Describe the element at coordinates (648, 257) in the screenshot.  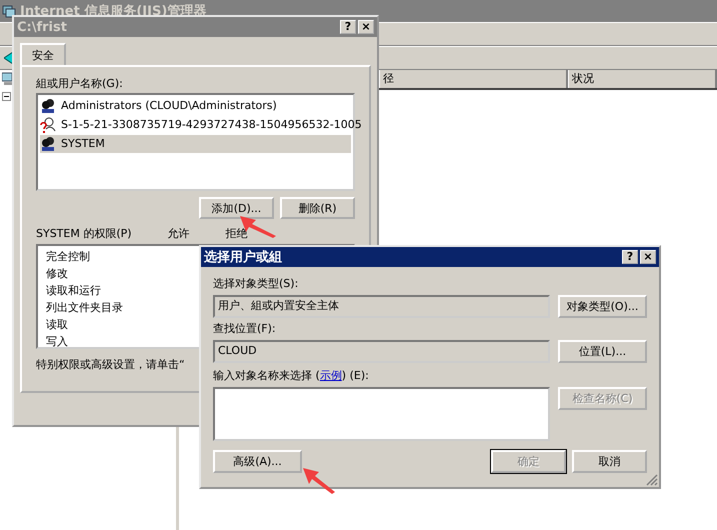
I see `close-button: ×` at that location.